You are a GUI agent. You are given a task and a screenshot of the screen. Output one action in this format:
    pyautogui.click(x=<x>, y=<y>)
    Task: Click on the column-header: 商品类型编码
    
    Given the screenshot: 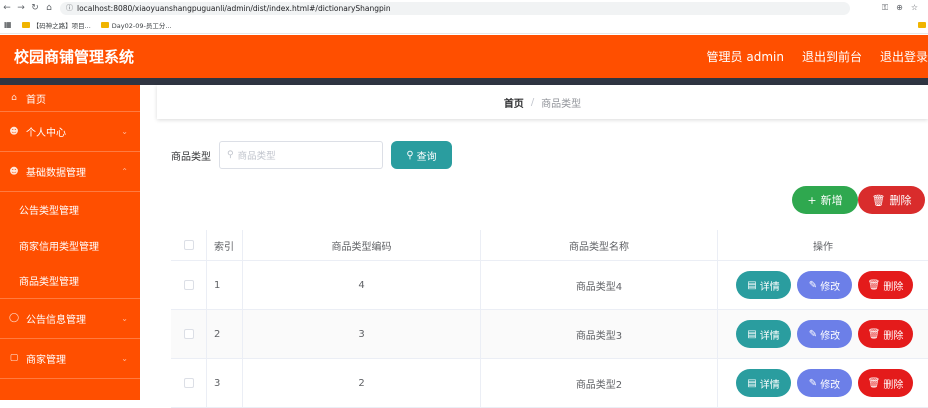 What is the action you would take?
    pyautogui.click(x=362, y=245)
    